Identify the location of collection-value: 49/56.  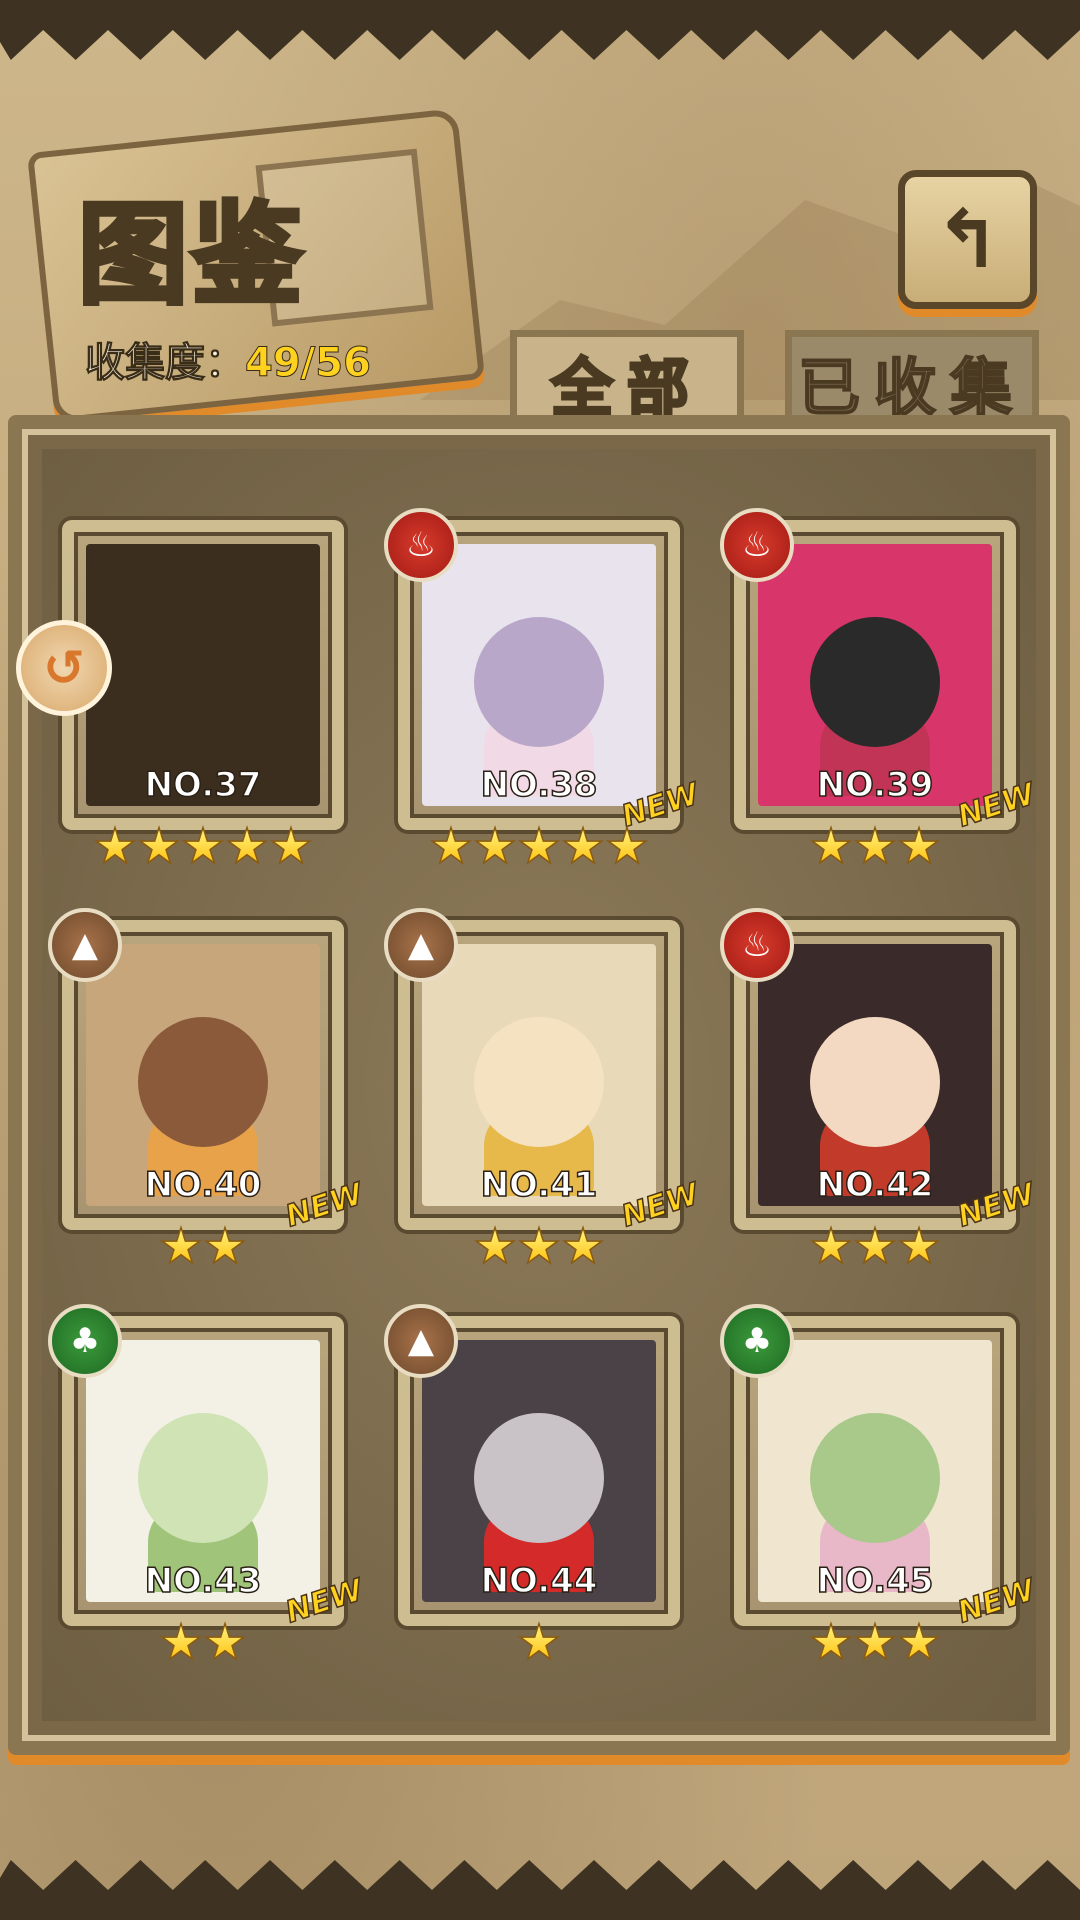
(308, 363).